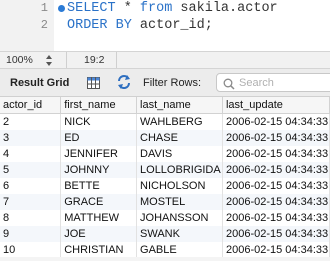  I want to click on result-toolbar: Result Grid Filter Rows:, so click(165, 83).